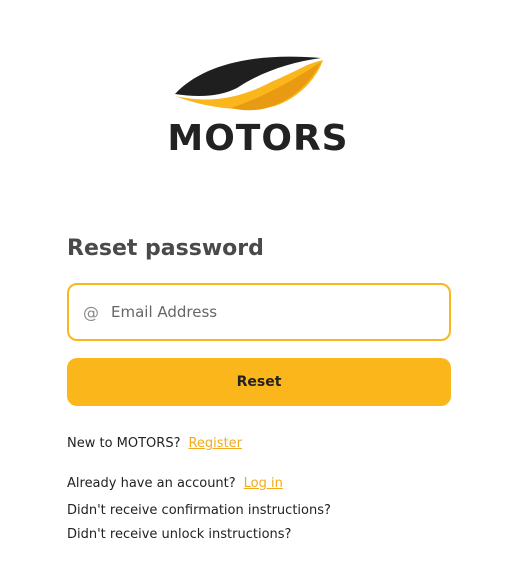 The width and height of the screenshot is (522, 580). Describe the element at coordinates (179, 534) in the screenshot. I see `unlock-link: Didn't receive unlock instructions?` at that location.